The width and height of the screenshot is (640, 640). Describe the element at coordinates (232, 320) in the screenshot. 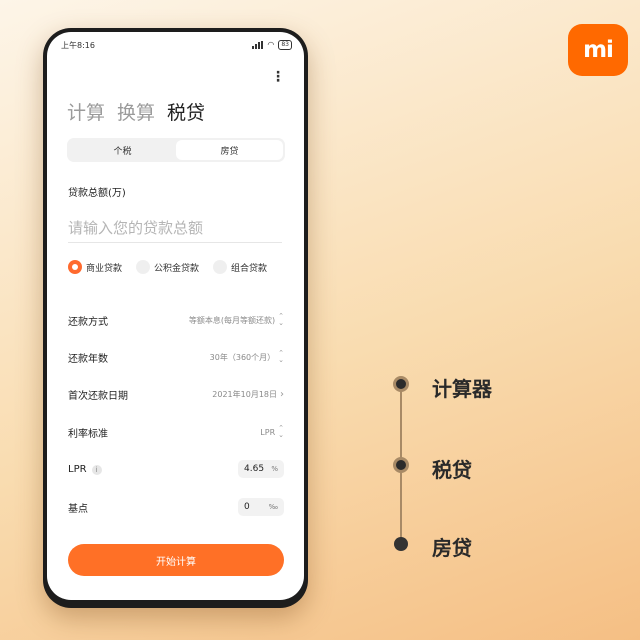

I see `row-value: 等额本息(每月等额还款)` at that location.